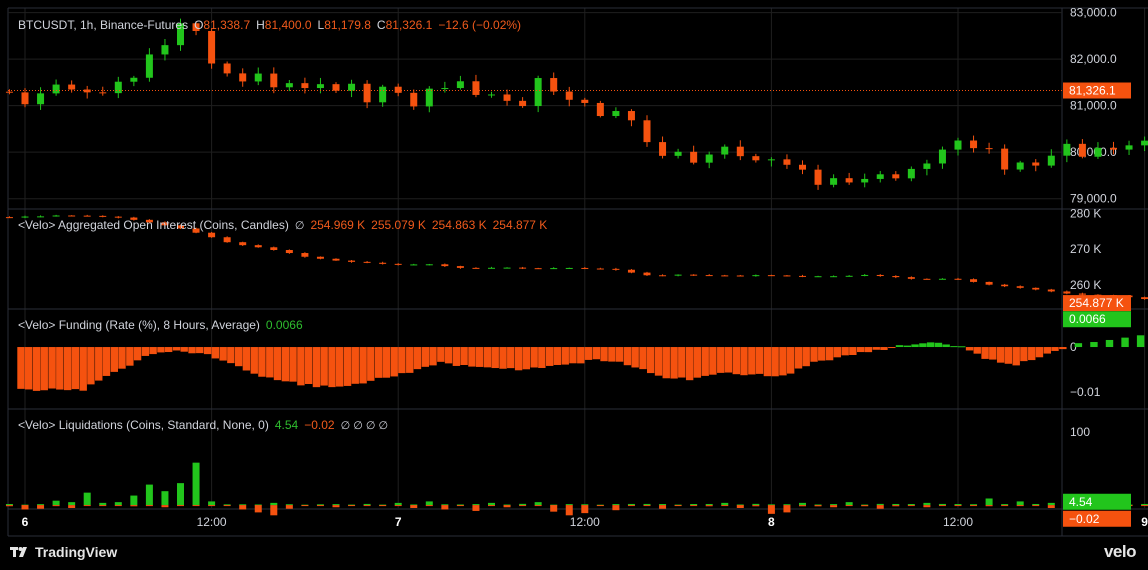 This screenshot has height=570, width=1148. Describe the element at coordinates (409, 25) in the screenshot. I see `close-value: 81,326.1` at that location.